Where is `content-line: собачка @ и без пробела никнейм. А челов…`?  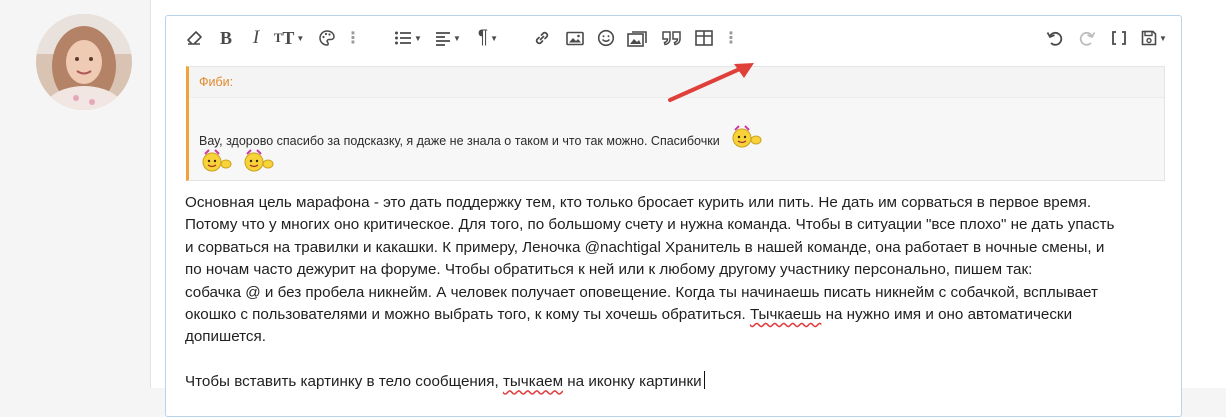 content-line: собачка @ и без пробела никнейм. А челов… is located at coordinates (641, 292).